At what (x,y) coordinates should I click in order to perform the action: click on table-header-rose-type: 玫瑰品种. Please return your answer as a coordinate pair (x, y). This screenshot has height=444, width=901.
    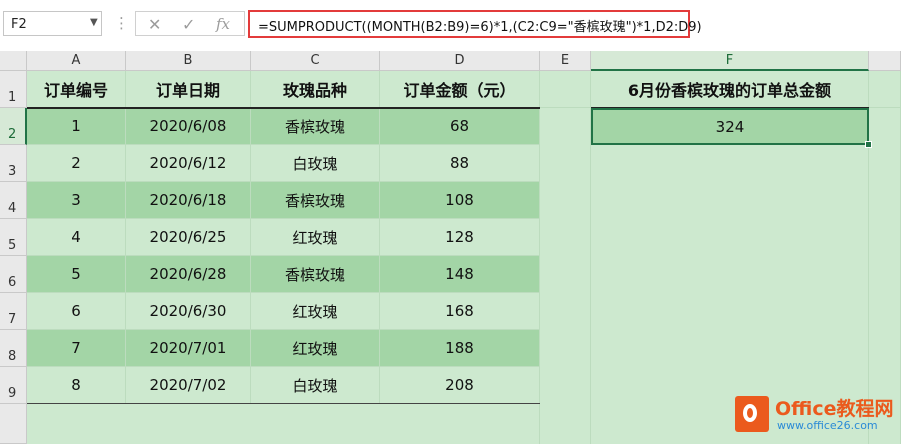
    Looking at the image, I should click on (315, 89).